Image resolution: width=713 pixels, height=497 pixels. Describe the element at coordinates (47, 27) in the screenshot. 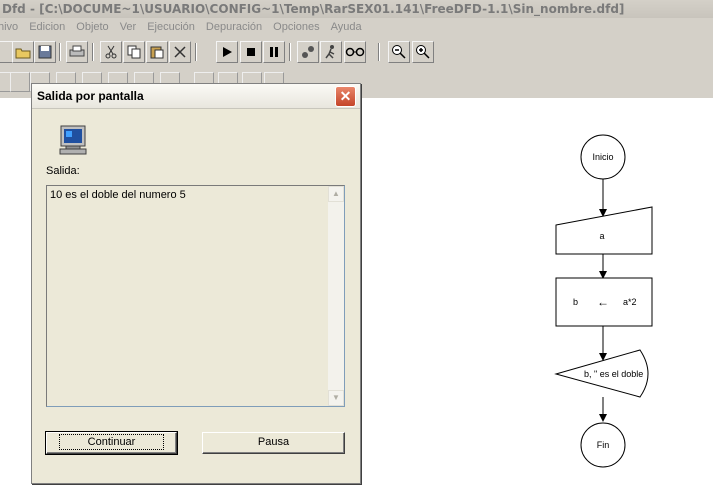

I see `menu-edicion: Edicion` at that location.